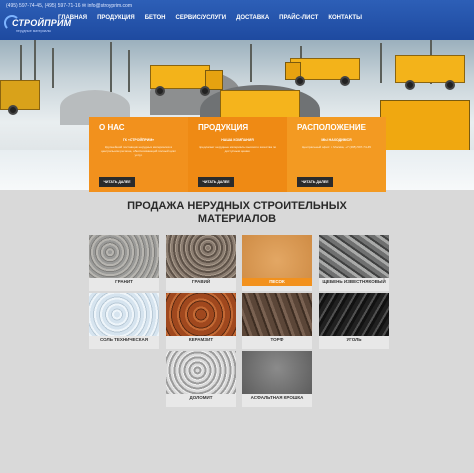  What do you see at coordinates (138, 140) in the screenshot?
I see `card-subtitle: ГК «СТРОЙПРИМ»` at bounding box center [138, 140].